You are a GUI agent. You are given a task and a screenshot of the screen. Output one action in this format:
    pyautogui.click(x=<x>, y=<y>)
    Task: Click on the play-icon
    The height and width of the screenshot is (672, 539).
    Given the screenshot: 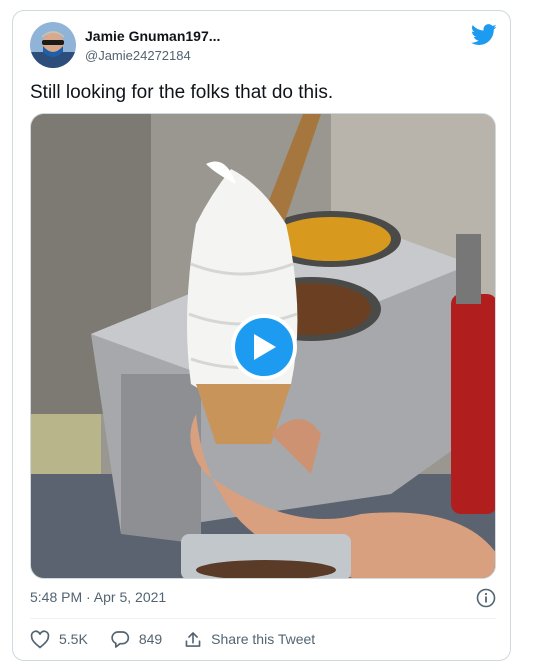 What is the action you would take?
    pyautogui.click(x=265, y=347)
    